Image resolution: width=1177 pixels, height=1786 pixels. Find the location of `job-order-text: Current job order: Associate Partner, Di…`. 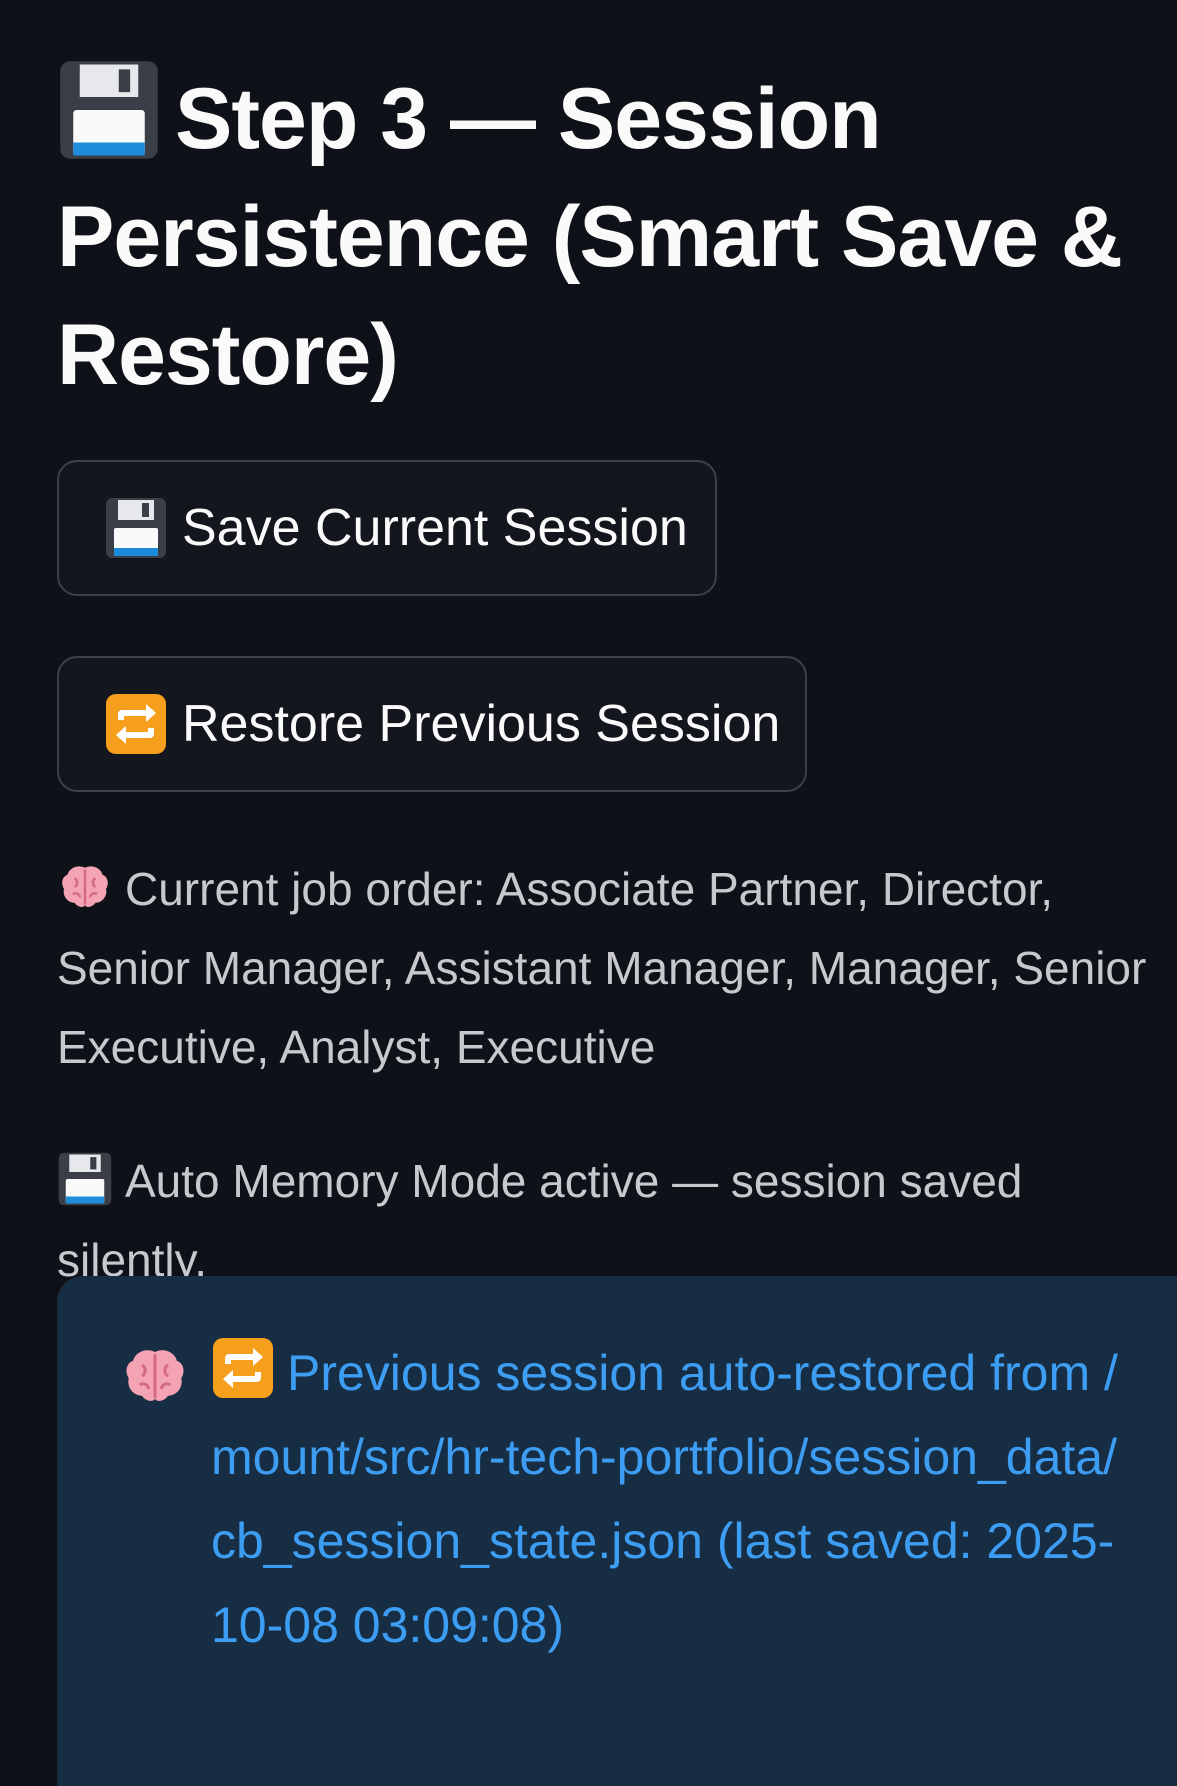

job-order-text: Current job order: Associate Partner, Di… is located at coordinates (602, 968).